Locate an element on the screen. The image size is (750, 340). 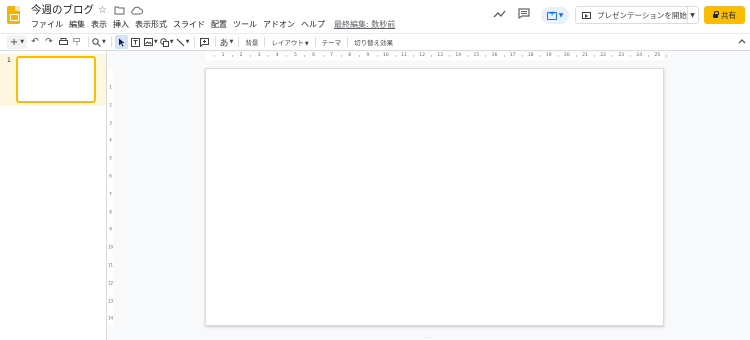
input-tools-icon: あ ▼ is located at coordinates (226, 42).